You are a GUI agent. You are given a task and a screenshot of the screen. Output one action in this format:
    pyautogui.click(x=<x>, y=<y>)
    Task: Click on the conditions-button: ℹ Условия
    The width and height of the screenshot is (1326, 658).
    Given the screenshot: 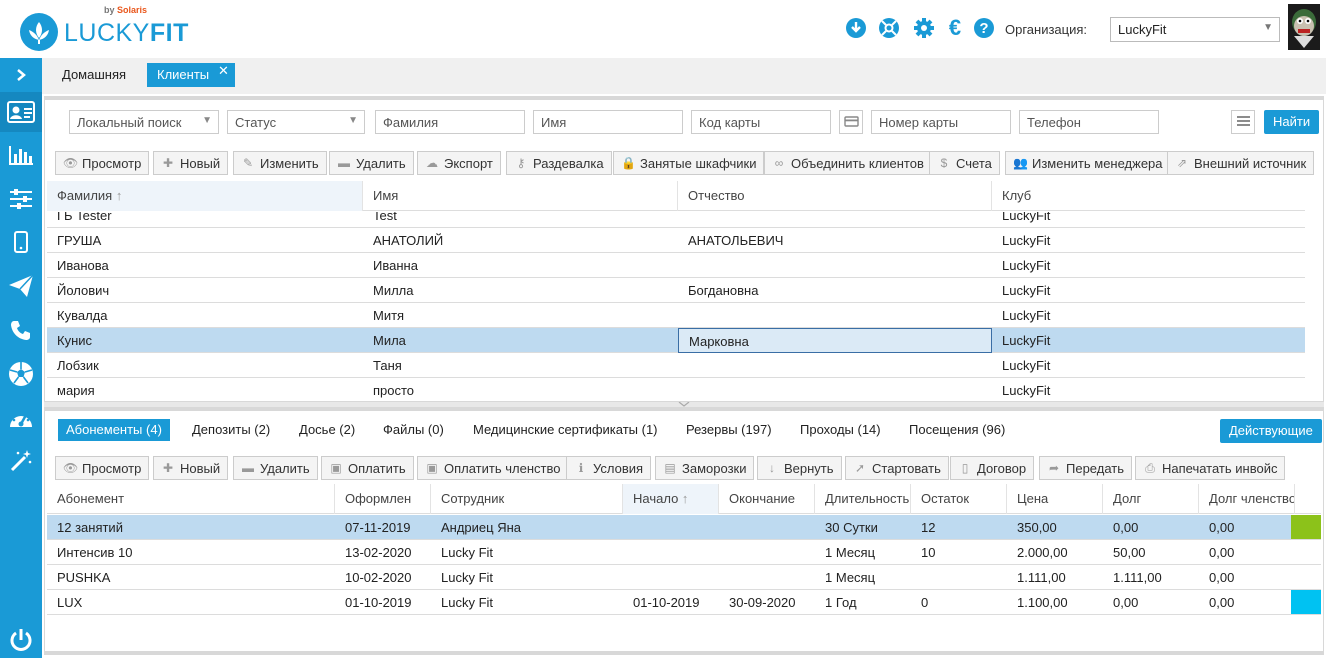 What is the action you would take?
    pyautogui.click(x=609, y=468)
    